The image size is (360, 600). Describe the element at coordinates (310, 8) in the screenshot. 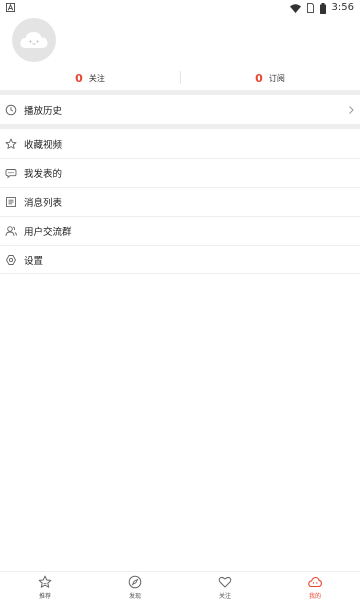

I see `sim-icon` at that location.